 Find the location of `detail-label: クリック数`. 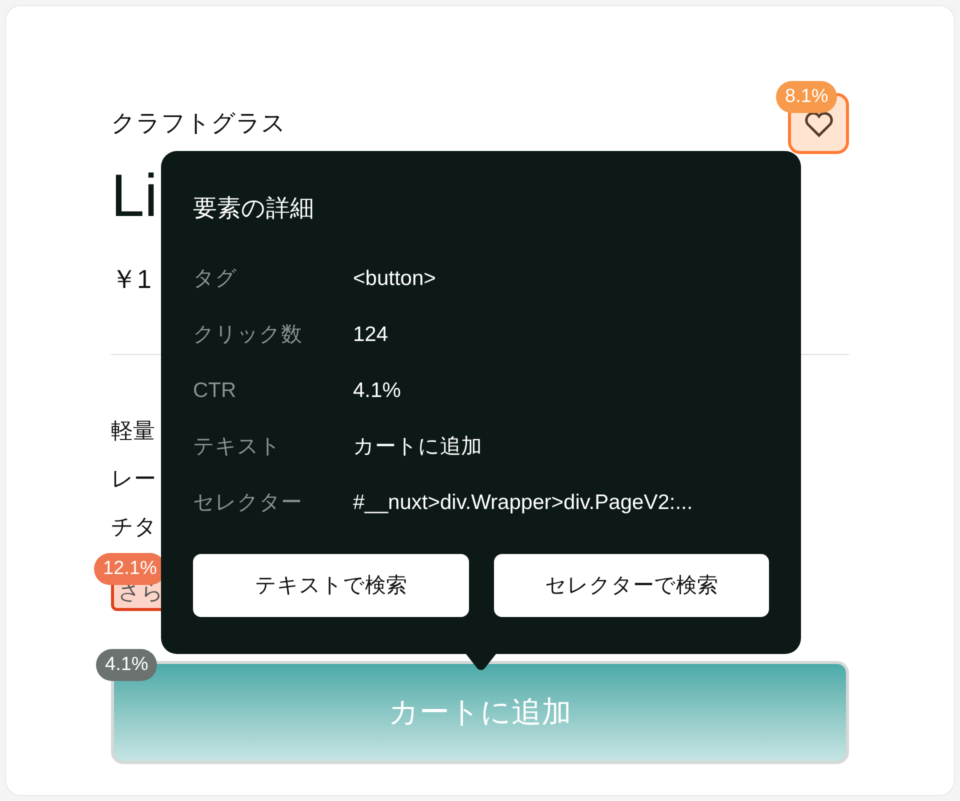

detail-label: クリック数 is located at coordinates (248, 335).